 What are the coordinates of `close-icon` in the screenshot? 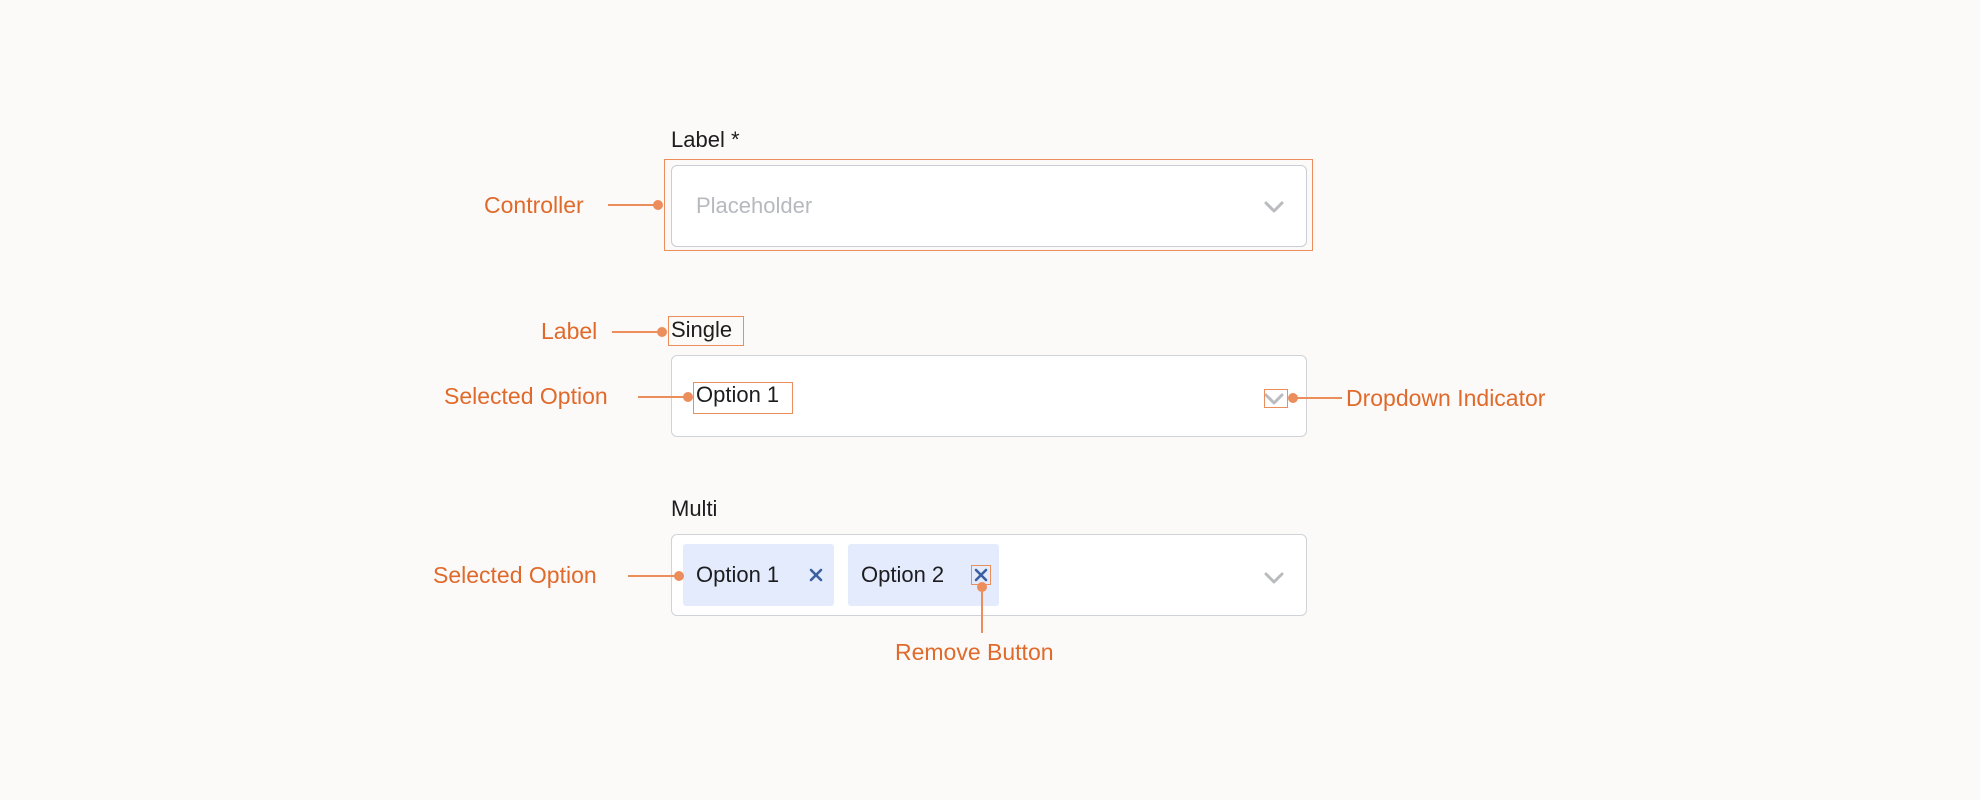 It's located at (816, 575).